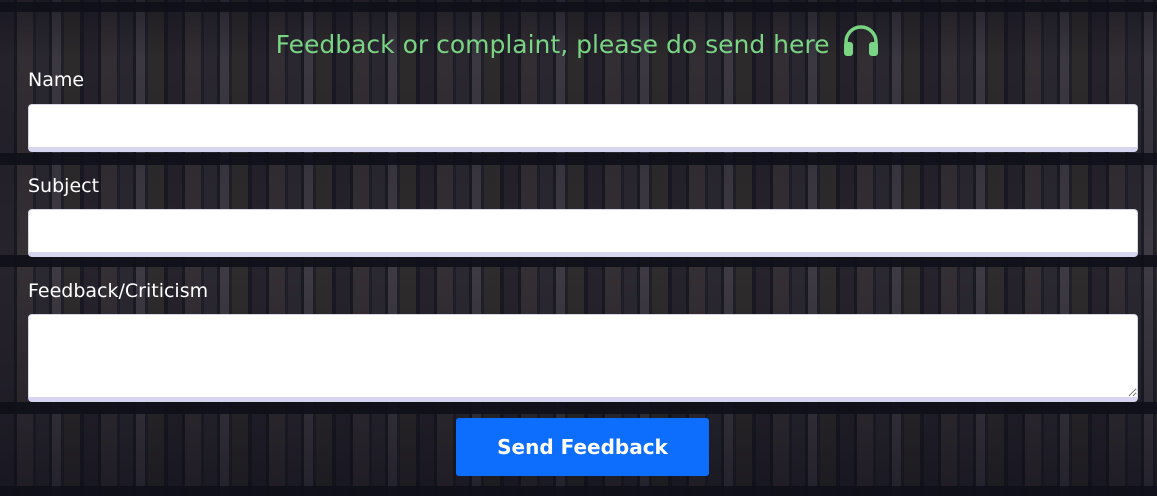 This screenshot has height=496, width=1157. What do you see at coordinates (582, 447) in the screenshot?
I see `send-feedback-button: Send Feedback` at bounding box center [582, 447].